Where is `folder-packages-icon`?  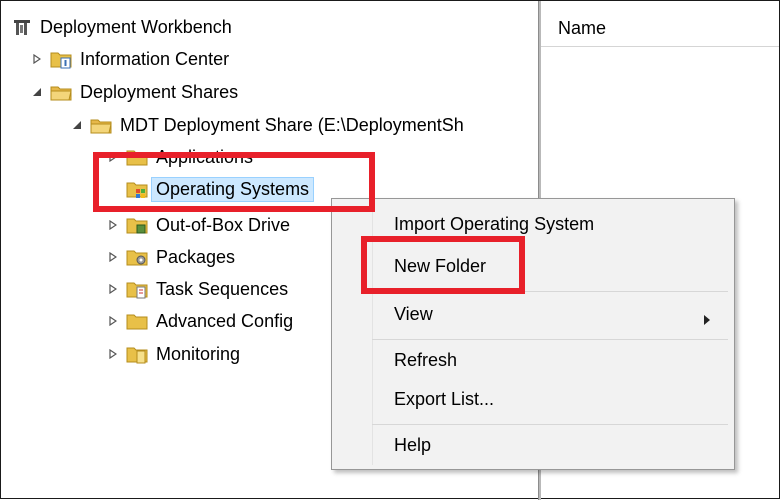
folder-packages-icon is located at coordinates (137, 257).